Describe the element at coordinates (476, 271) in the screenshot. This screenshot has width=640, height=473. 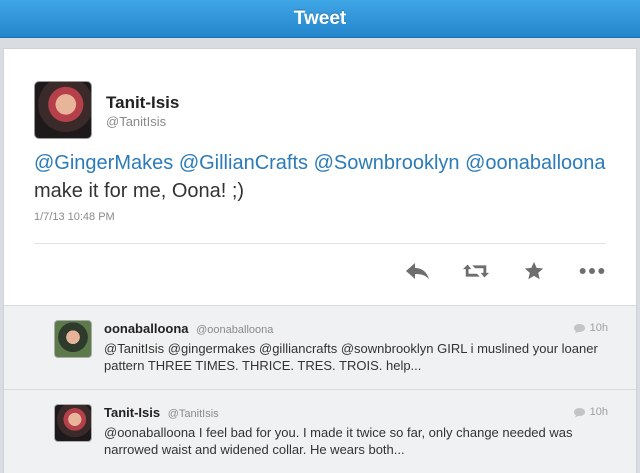
I see `retweet-icon` at that location.